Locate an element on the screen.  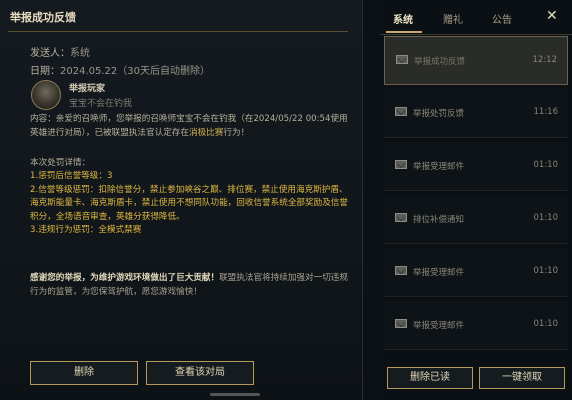
mail-item-label: 举报成功反馈 is located at coordinates (440, 62).